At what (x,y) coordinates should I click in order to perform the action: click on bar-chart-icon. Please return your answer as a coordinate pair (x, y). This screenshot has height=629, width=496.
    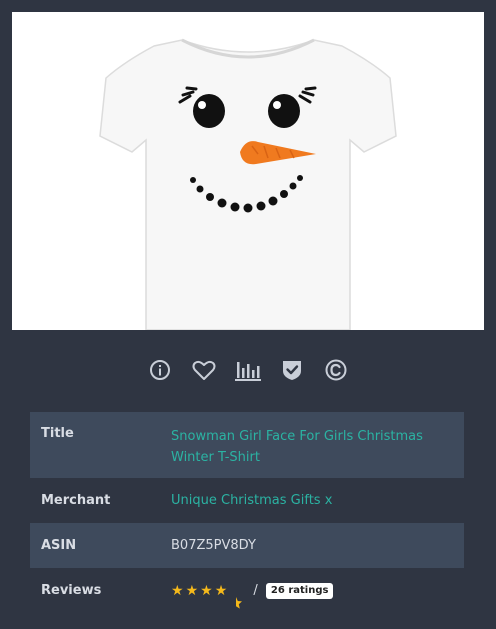
    Looking at the image, I should click on (248, 371).